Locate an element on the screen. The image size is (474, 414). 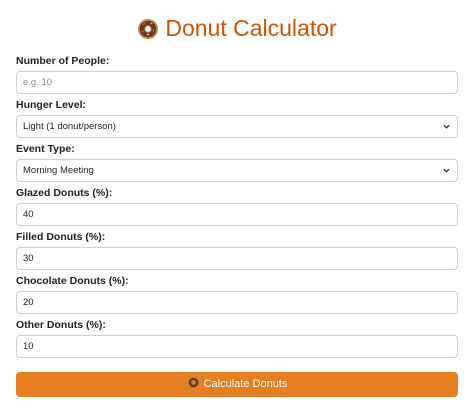
chocolate-input is located at coordinates (237, 302).